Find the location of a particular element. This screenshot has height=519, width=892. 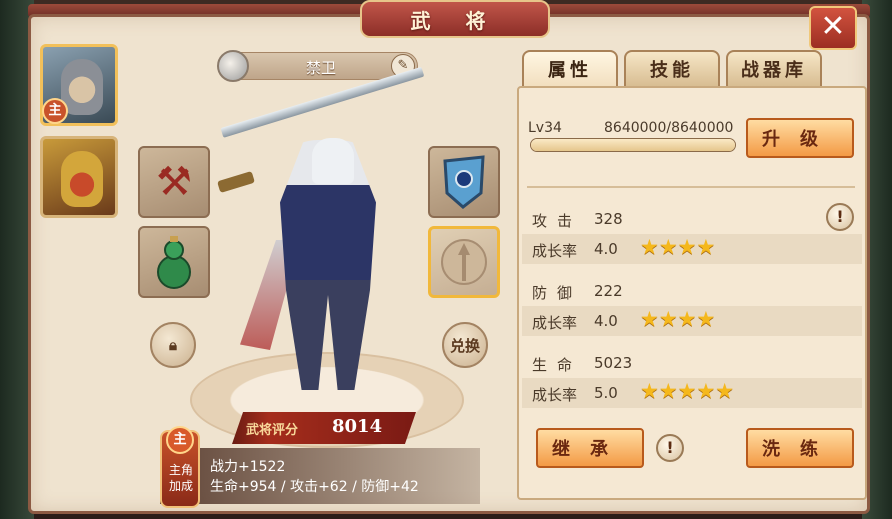

inherit-info-button: ! is located at coordinates (670, 448).